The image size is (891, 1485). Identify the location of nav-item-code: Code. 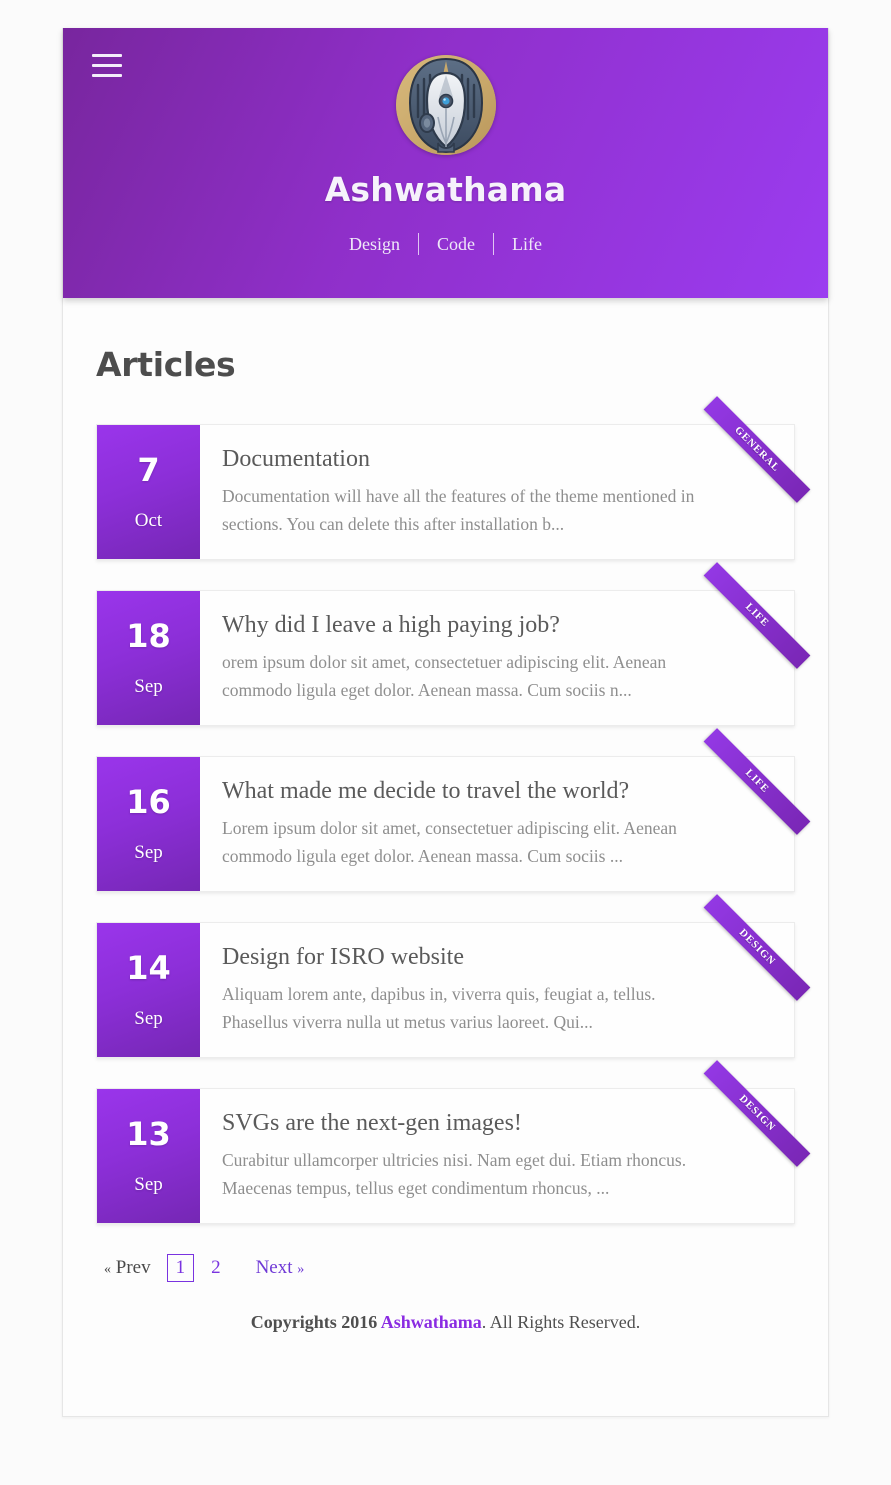
(456, 244).